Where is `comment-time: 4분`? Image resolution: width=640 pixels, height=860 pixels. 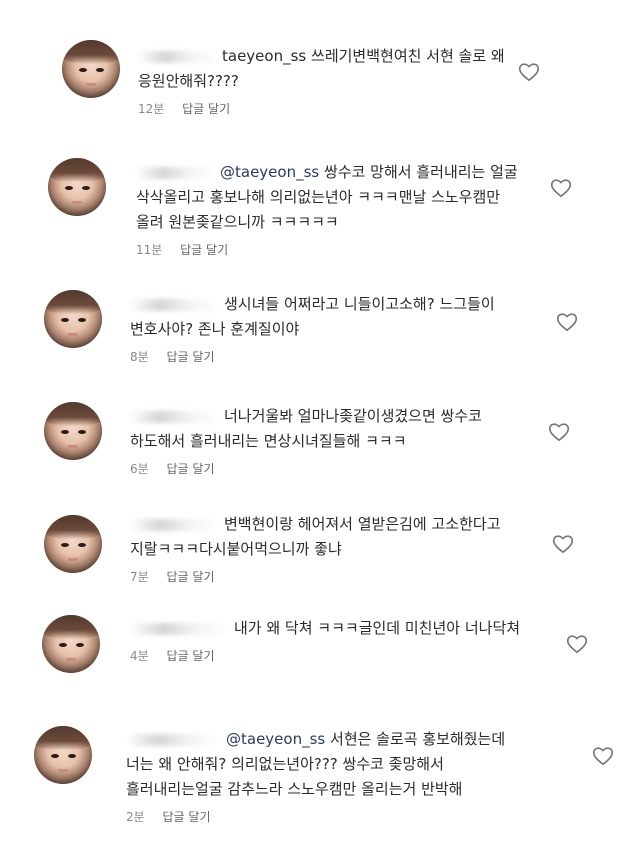
comment-time: 4분 is located at coordinates (139, 656).